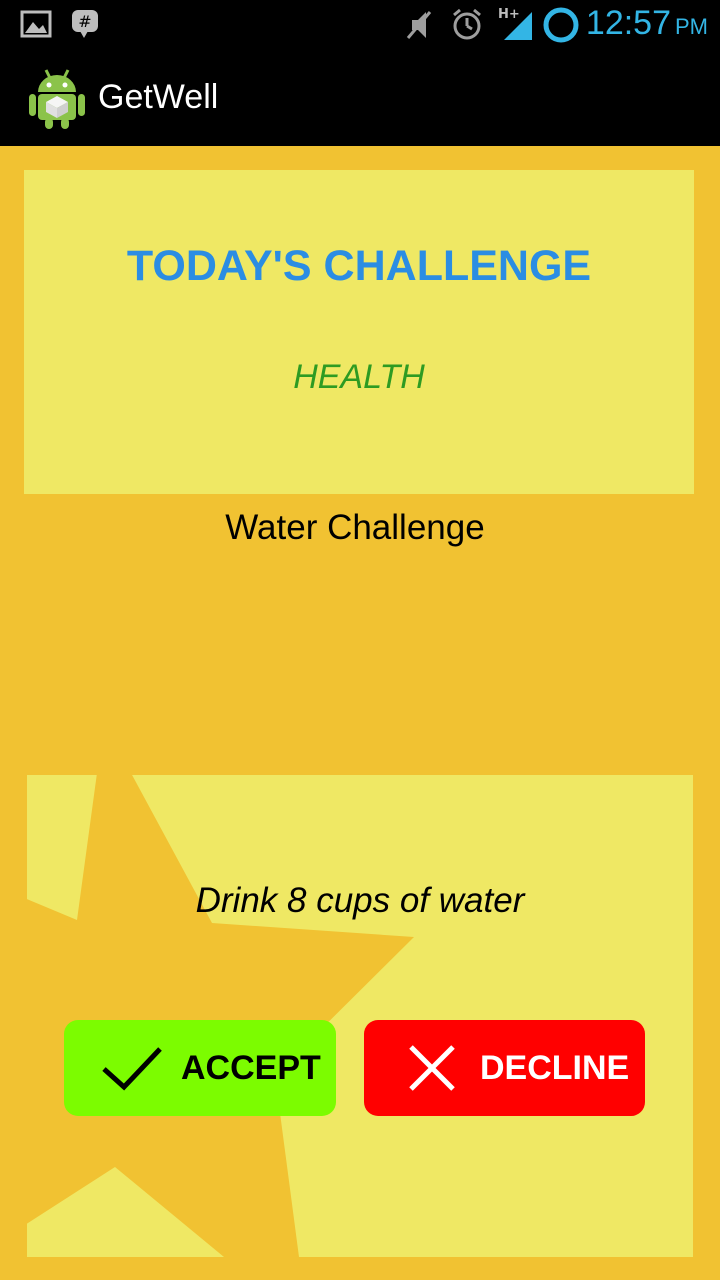 This screenshot has width=720, height=1280. What do you see at coordinates (360, 900) in the screenshot?
I see `challenge-description: Drink 8 cups of water` at bounding box center [360, 900].